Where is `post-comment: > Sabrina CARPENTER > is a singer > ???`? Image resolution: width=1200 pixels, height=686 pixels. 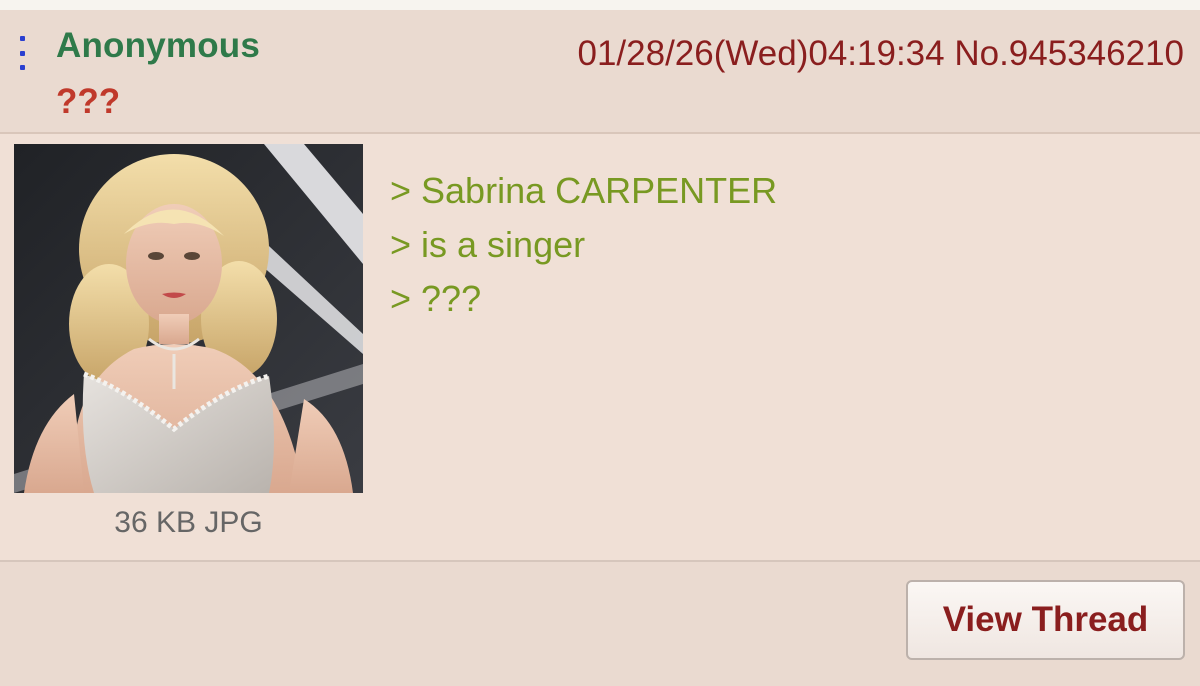 post-comment: > Sabrina CARPENTER > is a singer > ??? is located at coordinates (583, 245).